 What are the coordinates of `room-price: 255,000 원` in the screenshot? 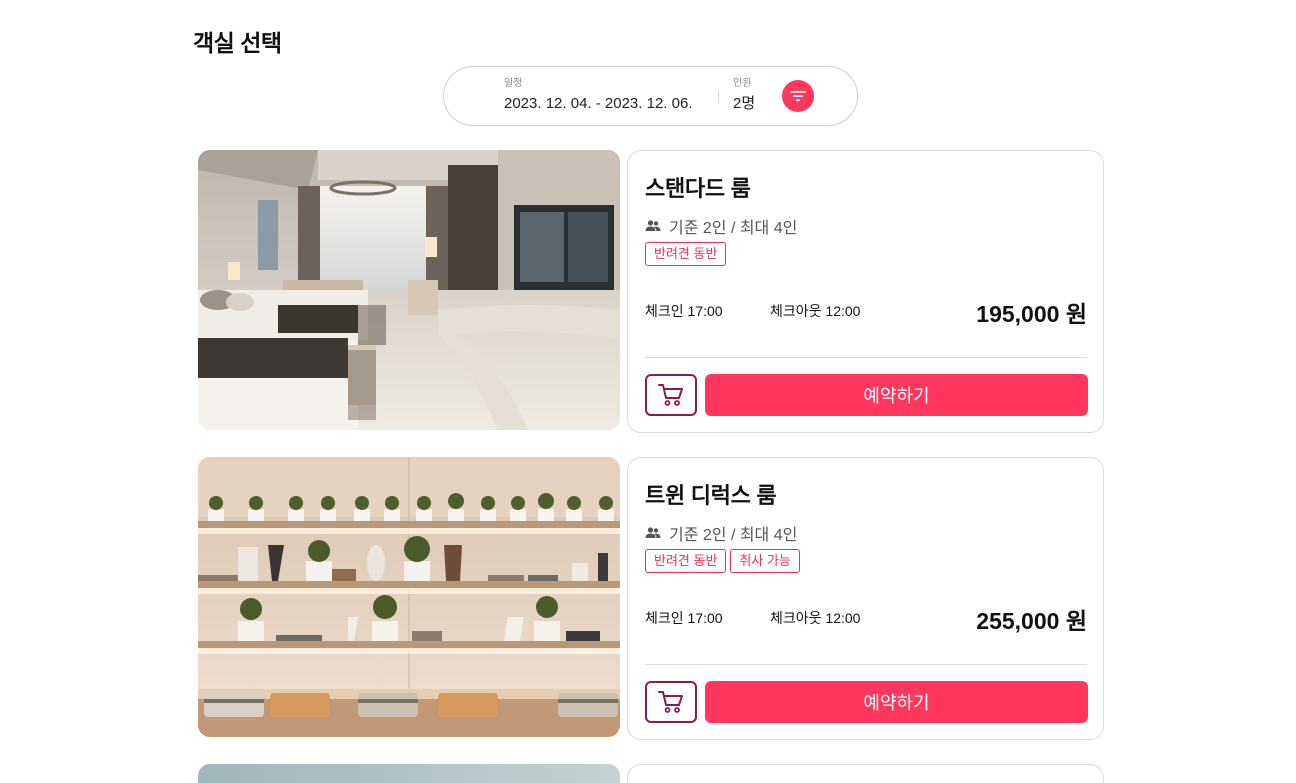 It's located at (1031, 621).